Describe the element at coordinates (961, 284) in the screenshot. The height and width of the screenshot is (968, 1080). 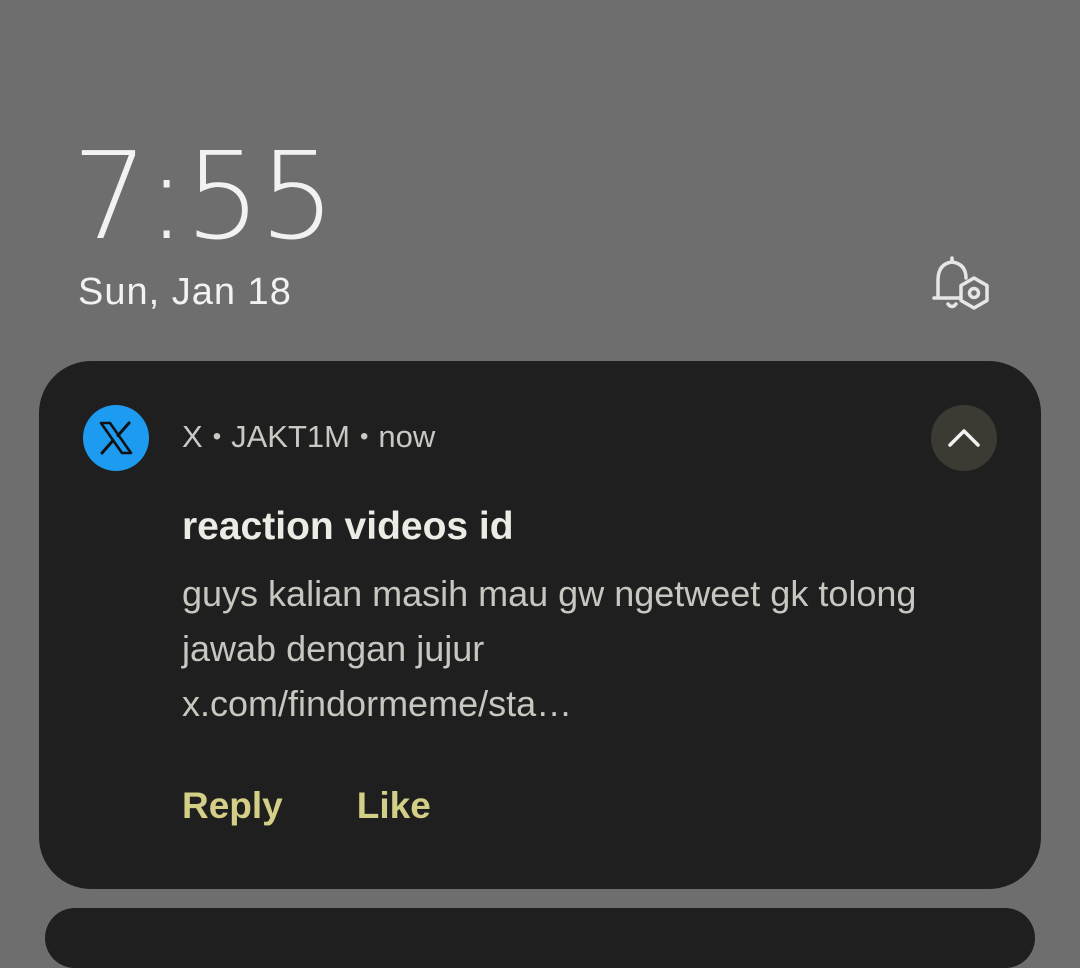
I see `bell-settings-icon` at that location.